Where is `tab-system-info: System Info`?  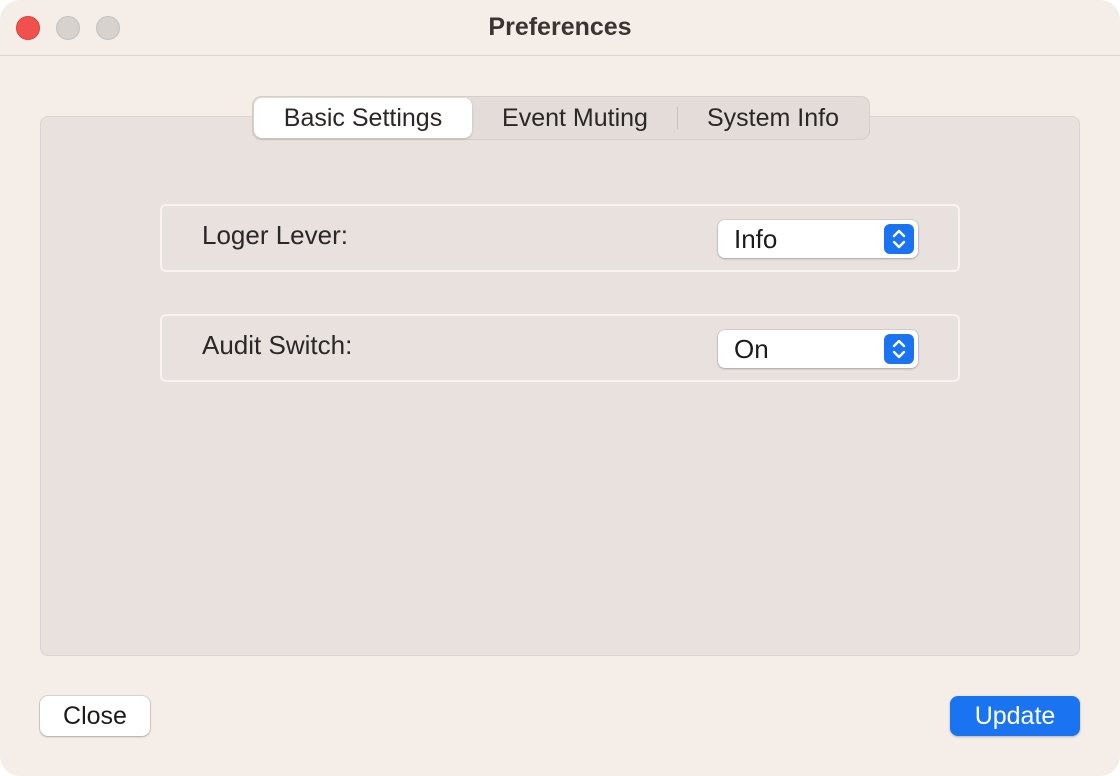 tab-system-info: System Info is located at coordinates (773, 118).